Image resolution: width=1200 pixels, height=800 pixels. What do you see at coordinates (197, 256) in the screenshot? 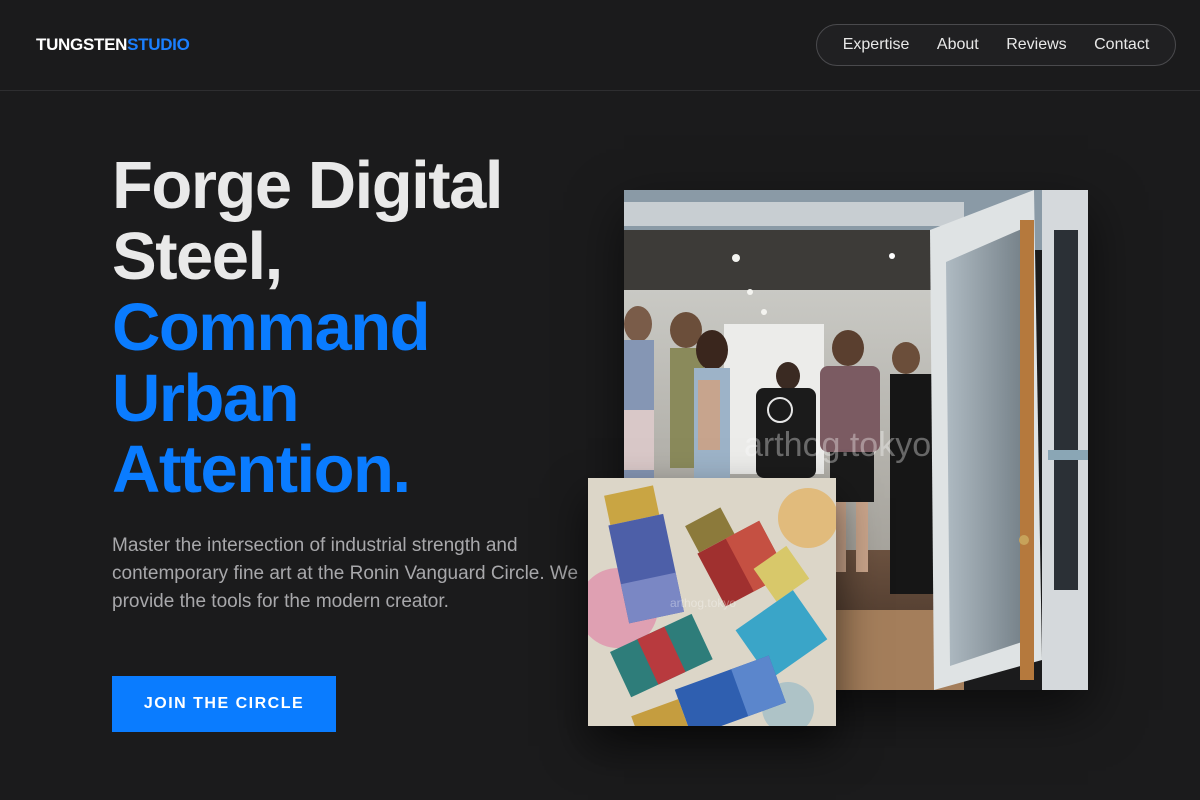
I see `headline-line-2: Steel,` at bounding box center [197, 256].